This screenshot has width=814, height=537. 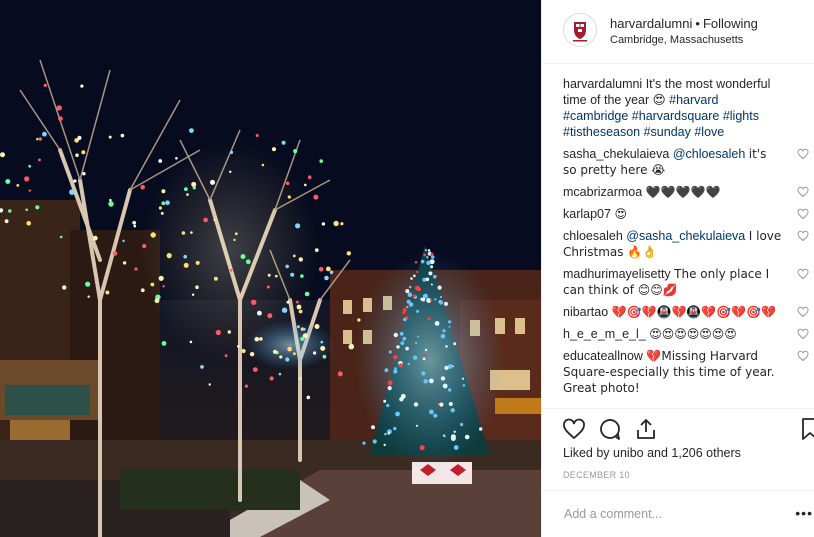 I want to click on comment-text: 😍, so click(x=620, y=214).